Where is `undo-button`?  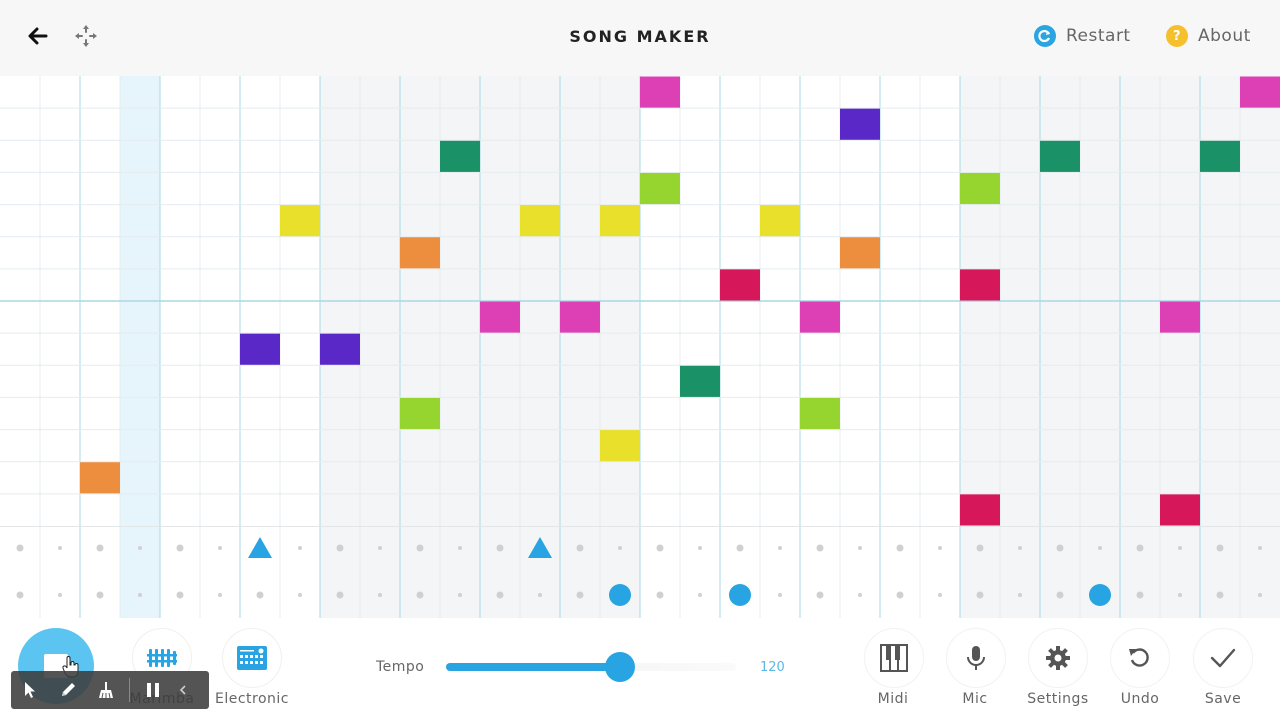
undo-button is located at coordinates (1140, 658).